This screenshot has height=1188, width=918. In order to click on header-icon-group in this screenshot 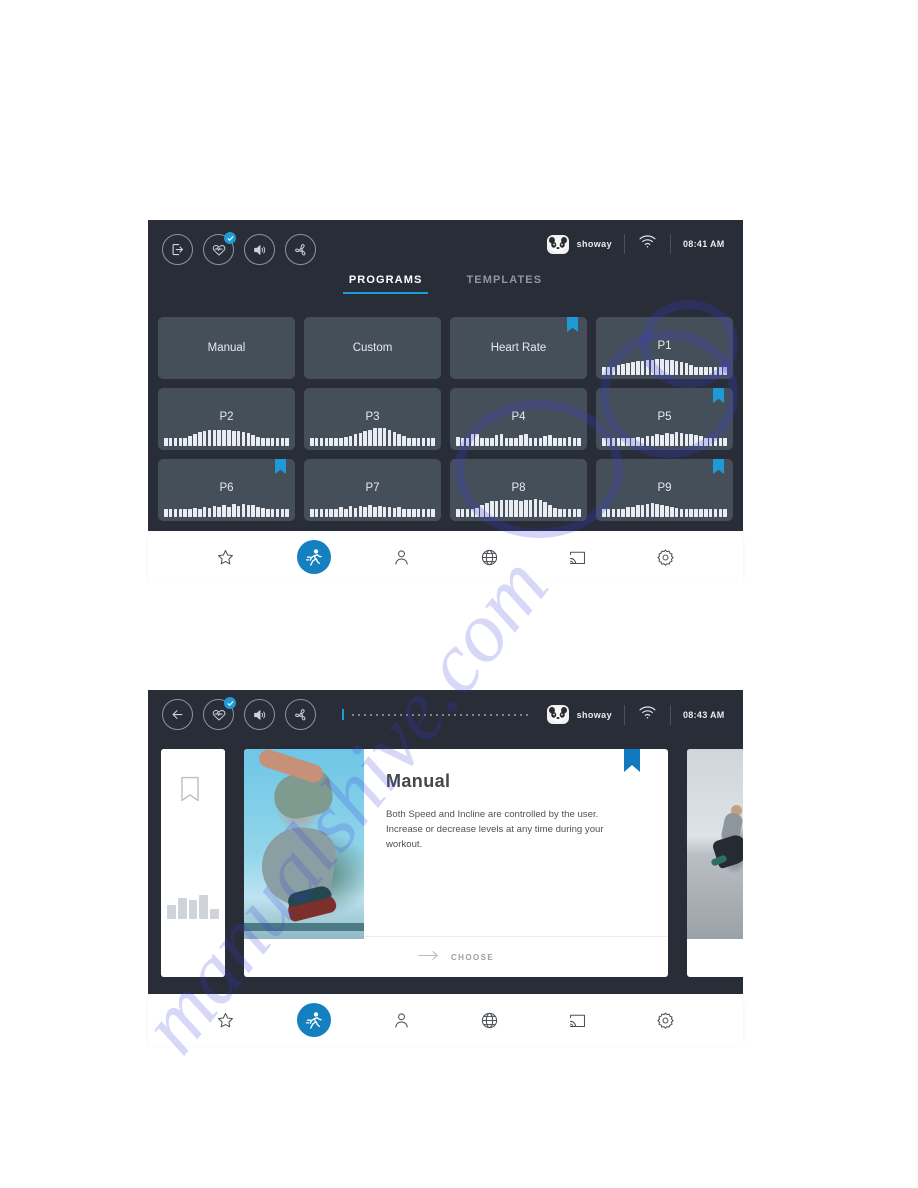, I will do `click(239, 248)`.